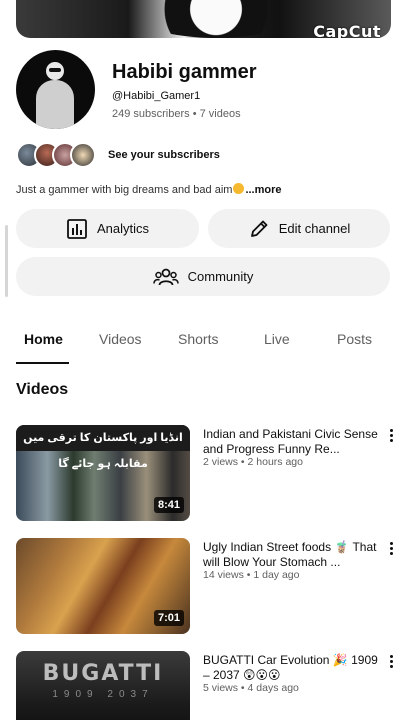 The width and height of the screenshot is (407, 720). Describe the element at coordinates (43, 339) in the screenshot. I see `tab-home: Home` at that location.